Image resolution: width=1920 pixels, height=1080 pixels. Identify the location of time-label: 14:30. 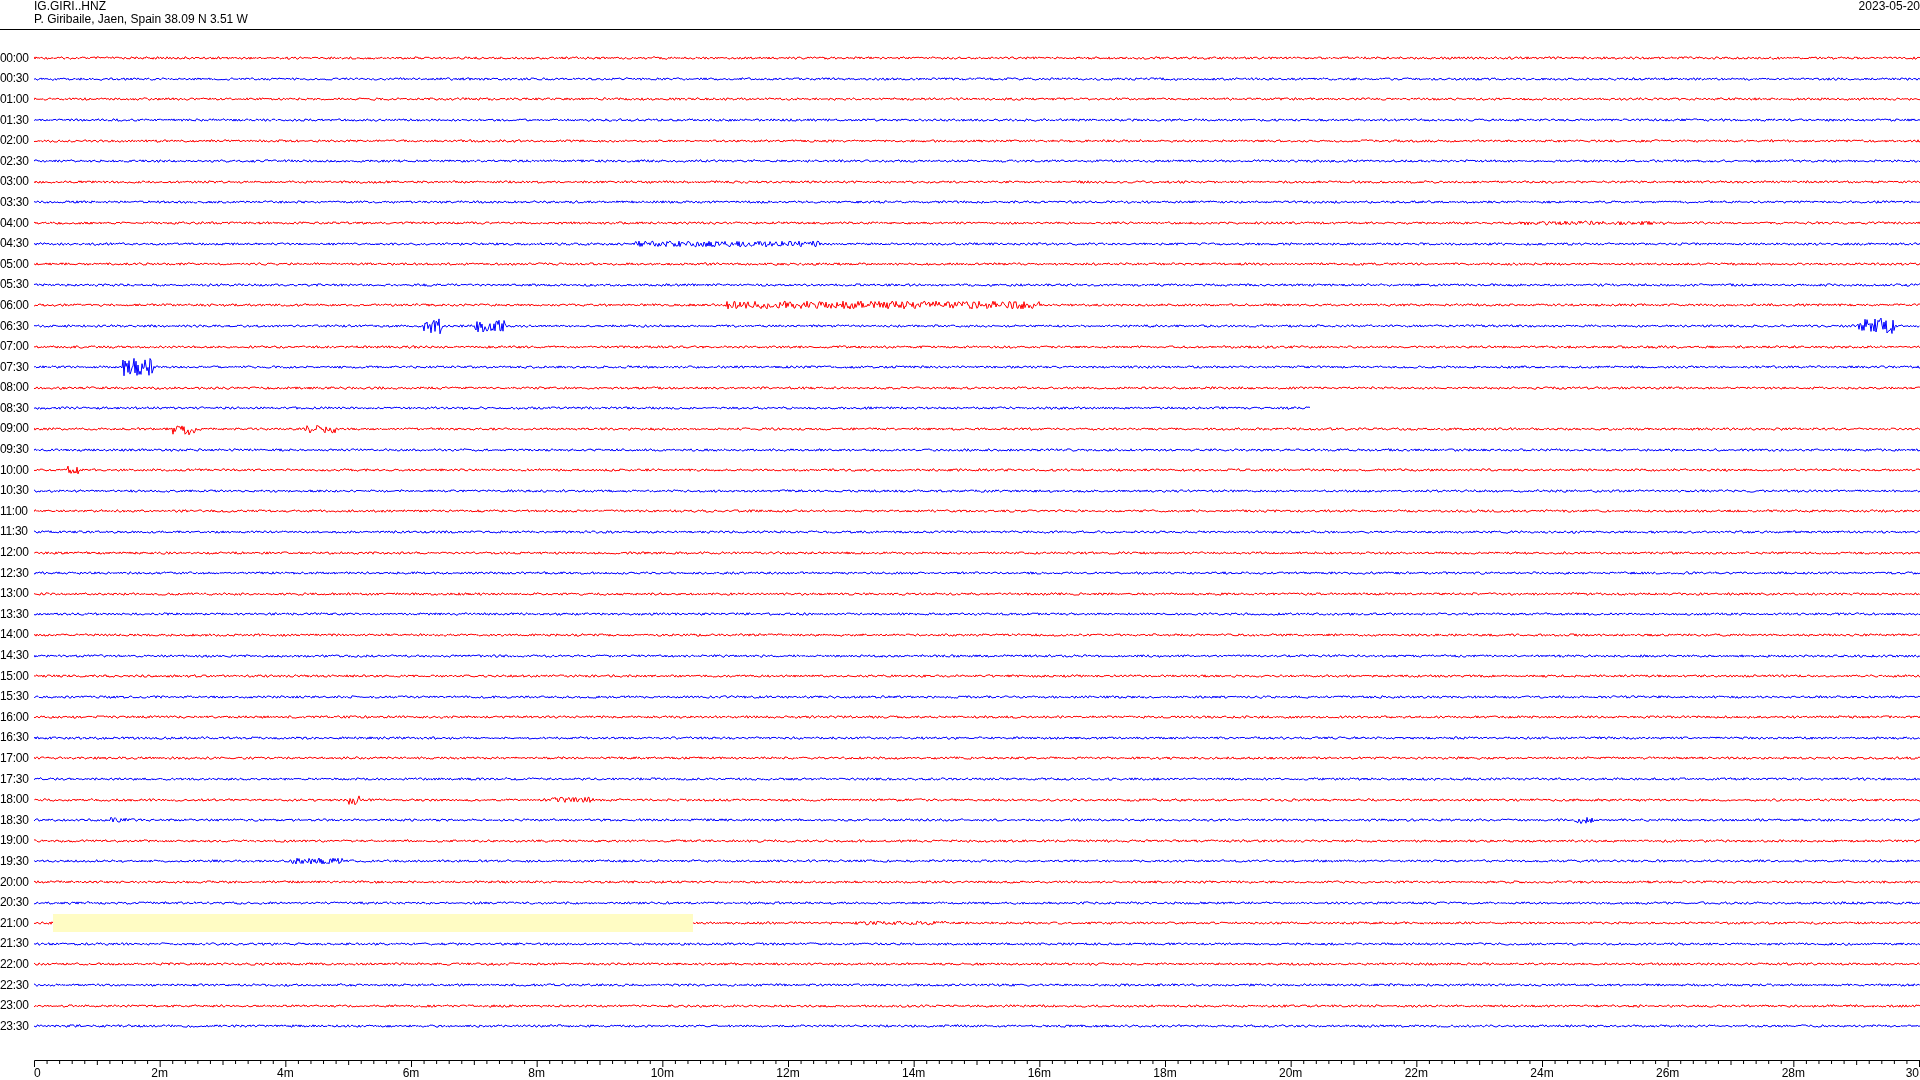
(15, 655).